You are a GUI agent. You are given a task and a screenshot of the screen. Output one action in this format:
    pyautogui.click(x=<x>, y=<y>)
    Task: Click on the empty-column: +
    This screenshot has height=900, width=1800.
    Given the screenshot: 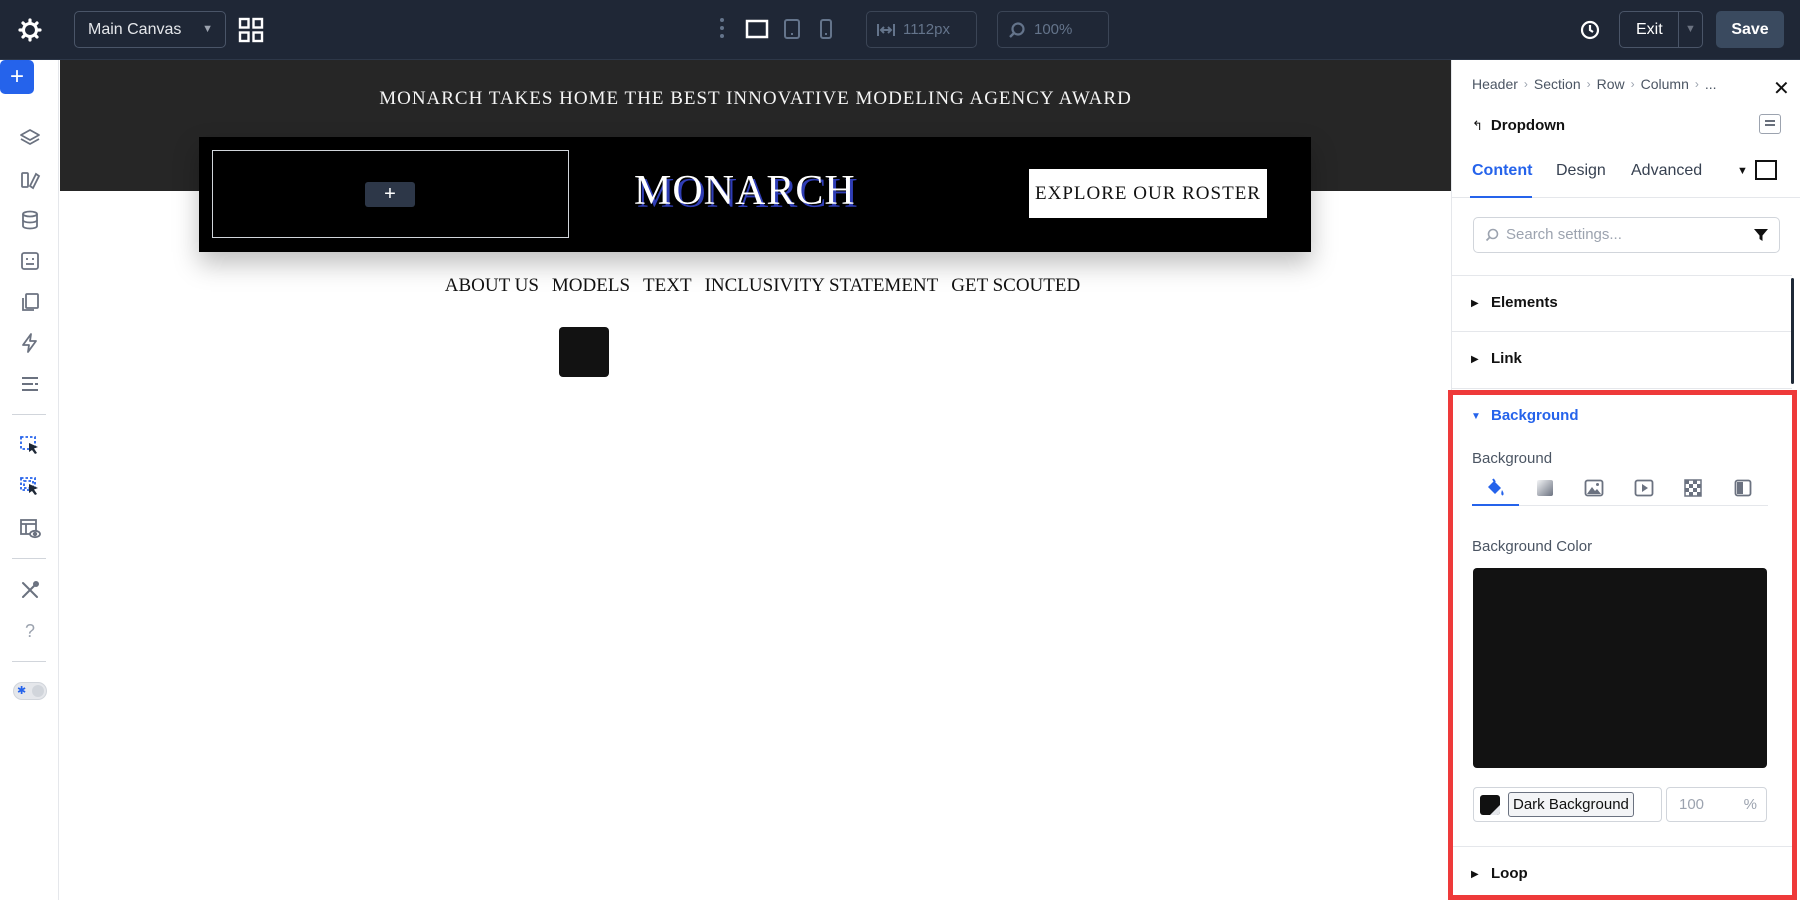 What is the action you would take?
    pyautogui.click(x=390, y=194)
    